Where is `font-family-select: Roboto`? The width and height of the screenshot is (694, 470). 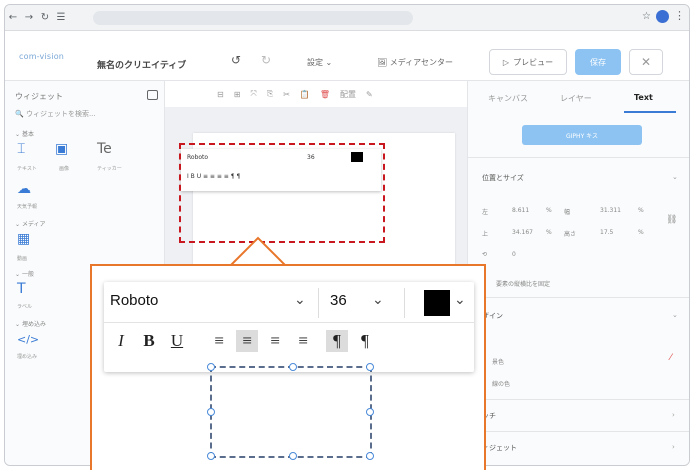 font-family-select: Roboto is located at coordinates (134, 300).